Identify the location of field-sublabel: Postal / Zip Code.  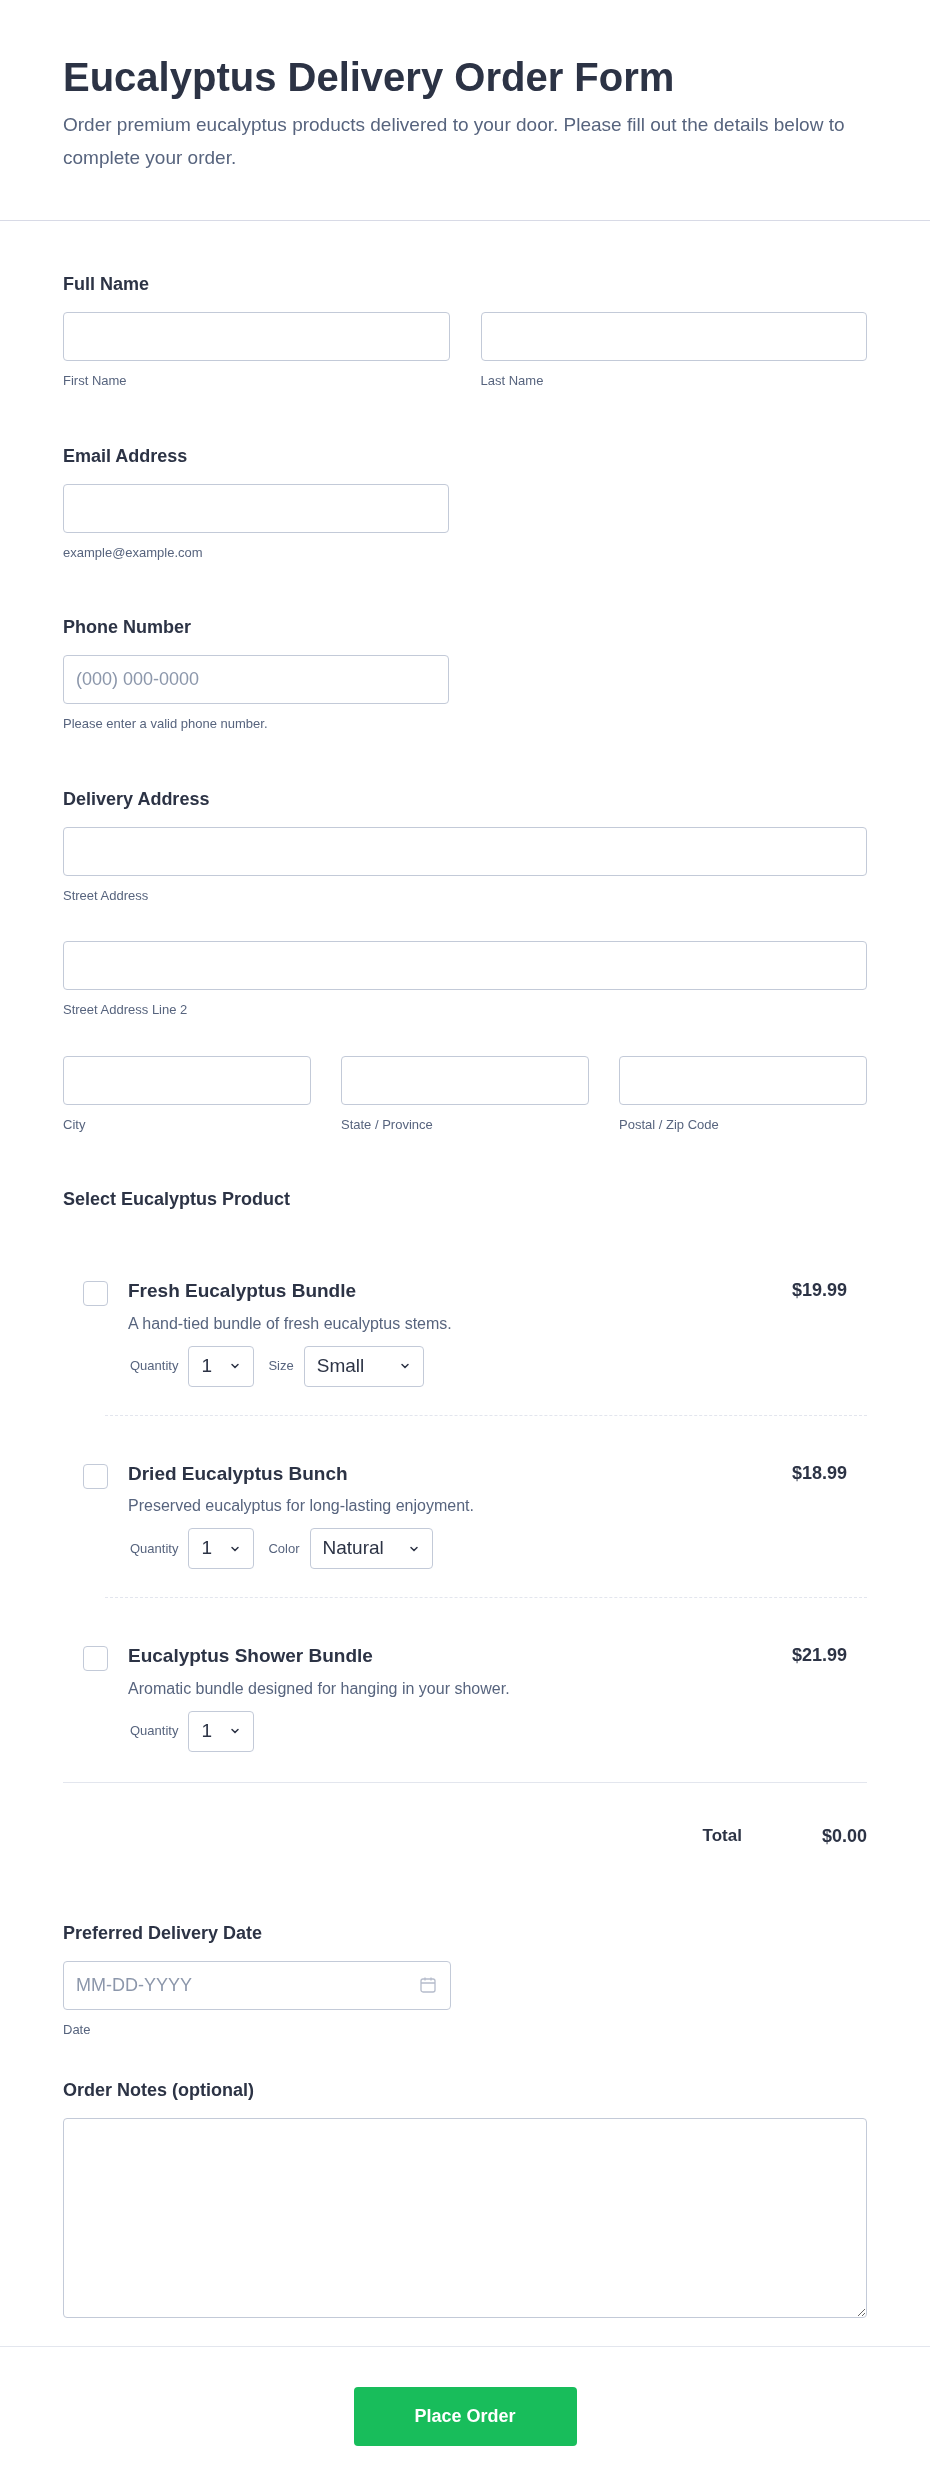
(669, 1124).